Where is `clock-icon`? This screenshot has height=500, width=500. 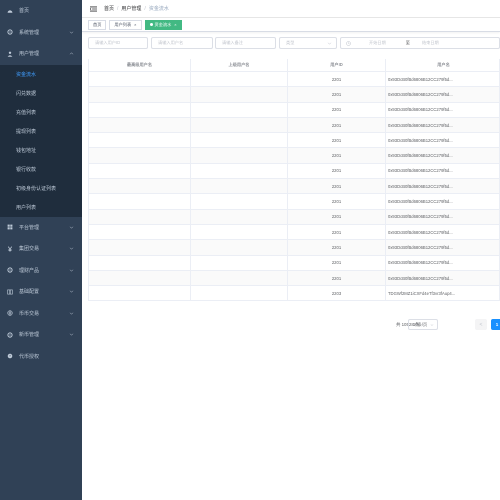 clock-icon is located at coordinates (348, 43).